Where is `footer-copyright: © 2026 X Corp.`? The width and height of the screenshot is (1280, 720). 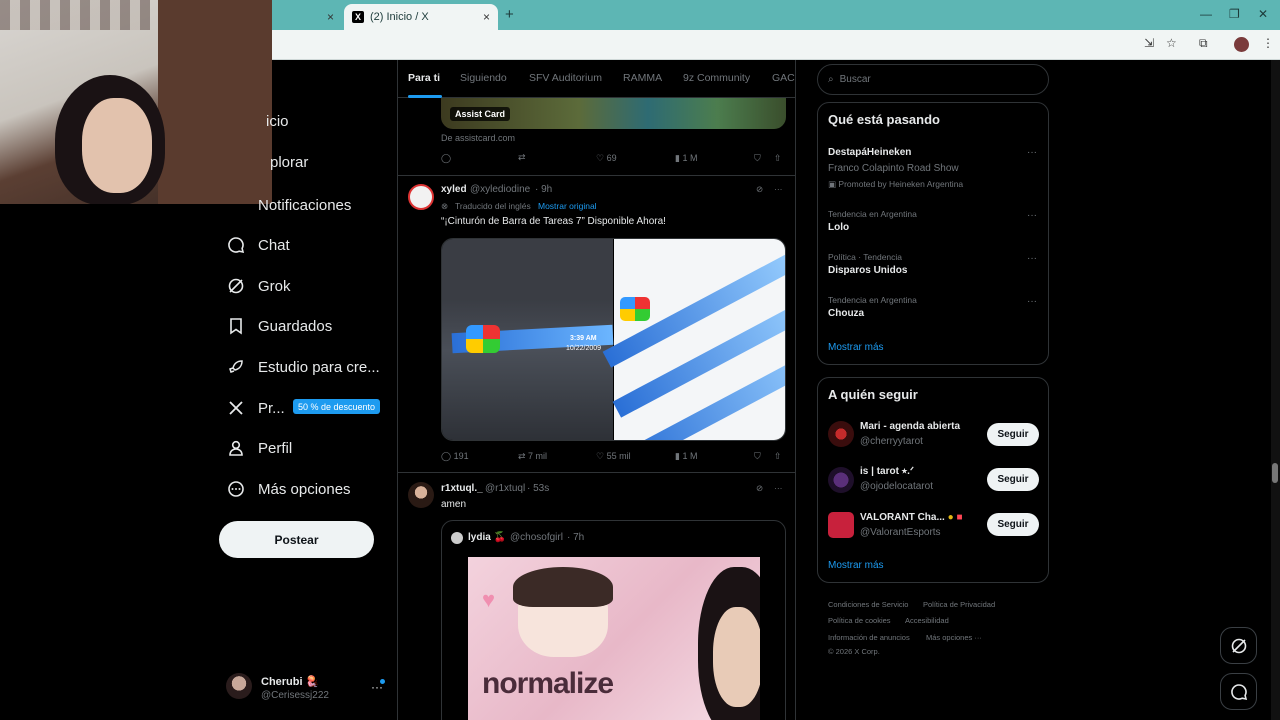
footer-copyright: © 2026 X Corp. is located at coordinates (854, 651).